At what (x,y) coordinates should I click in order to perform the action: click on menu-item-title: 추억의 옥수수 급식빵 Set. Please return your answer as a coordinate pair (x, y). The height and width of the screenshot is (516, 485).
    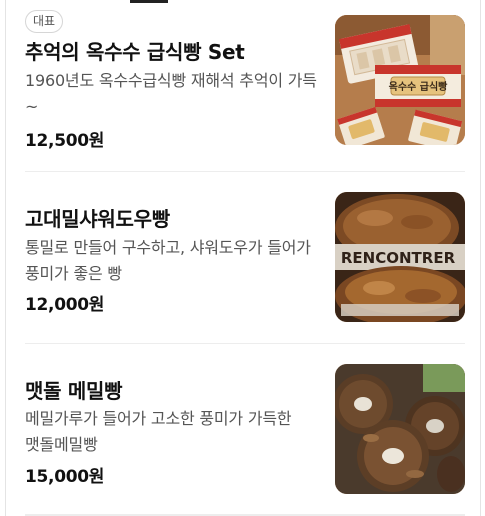
    Looking at the image, I should click on (135, 52).